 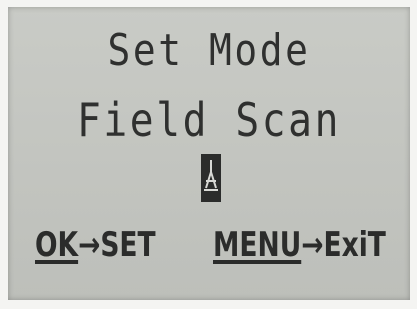 I want to click on mode-value: Field Scan, so click(x=209, y=120).